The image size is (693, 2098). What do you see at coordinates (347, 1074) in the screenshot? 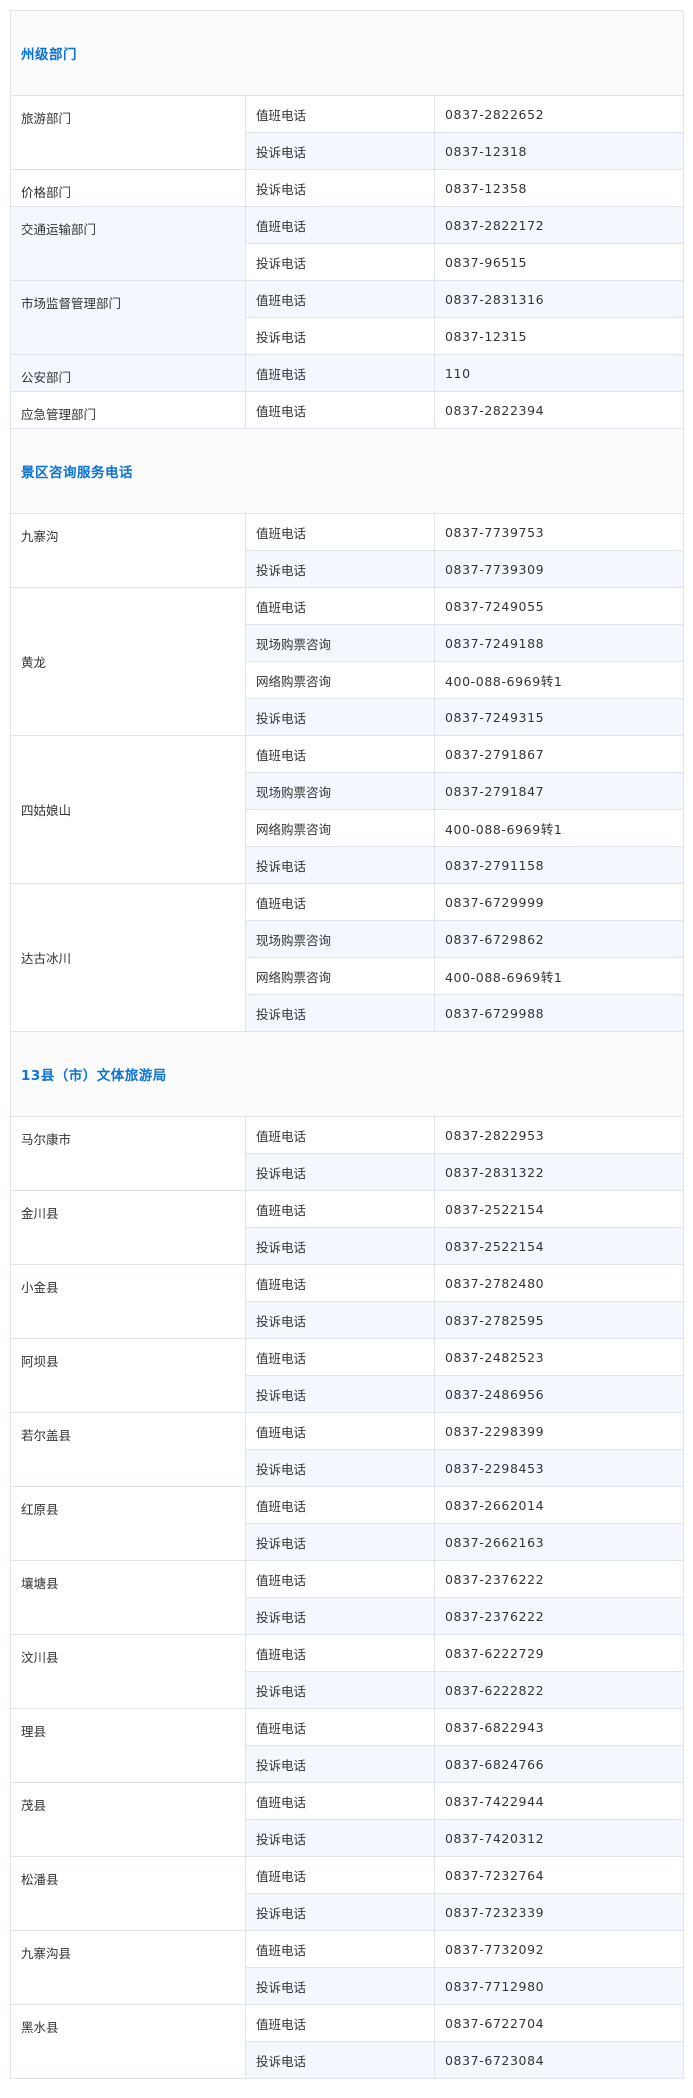
I see `section-header-row: 13县（市）文体旅游局` at bounding box center [347, 1074].